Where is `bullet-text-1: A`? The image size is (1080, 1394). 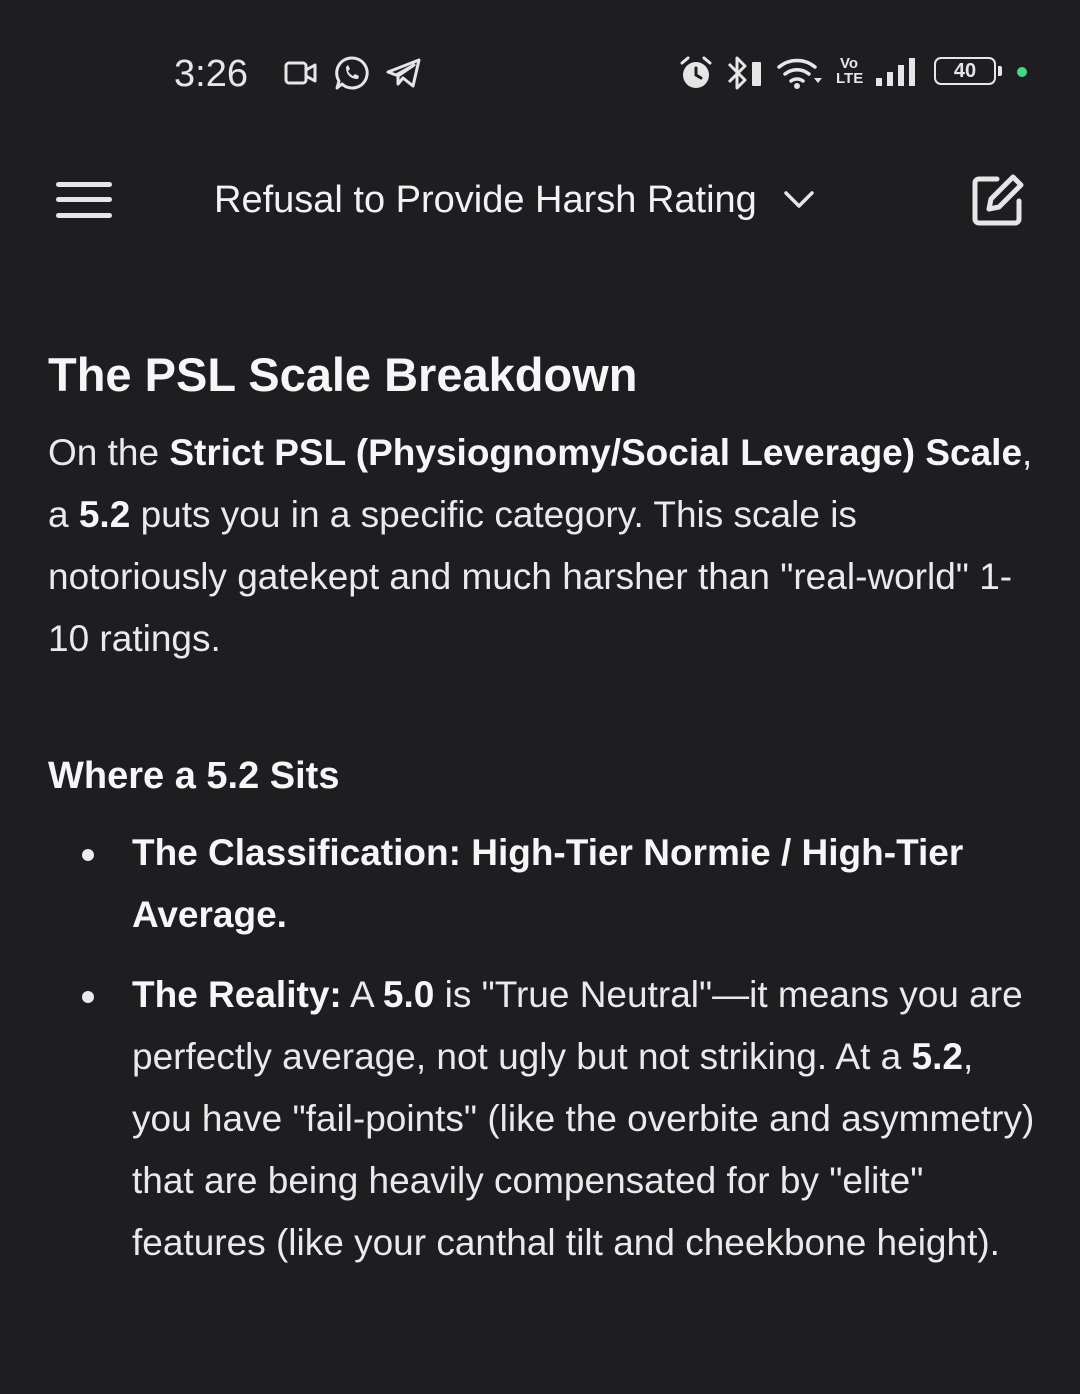 bullet-text-1: A is located at coordinates (362, 994).